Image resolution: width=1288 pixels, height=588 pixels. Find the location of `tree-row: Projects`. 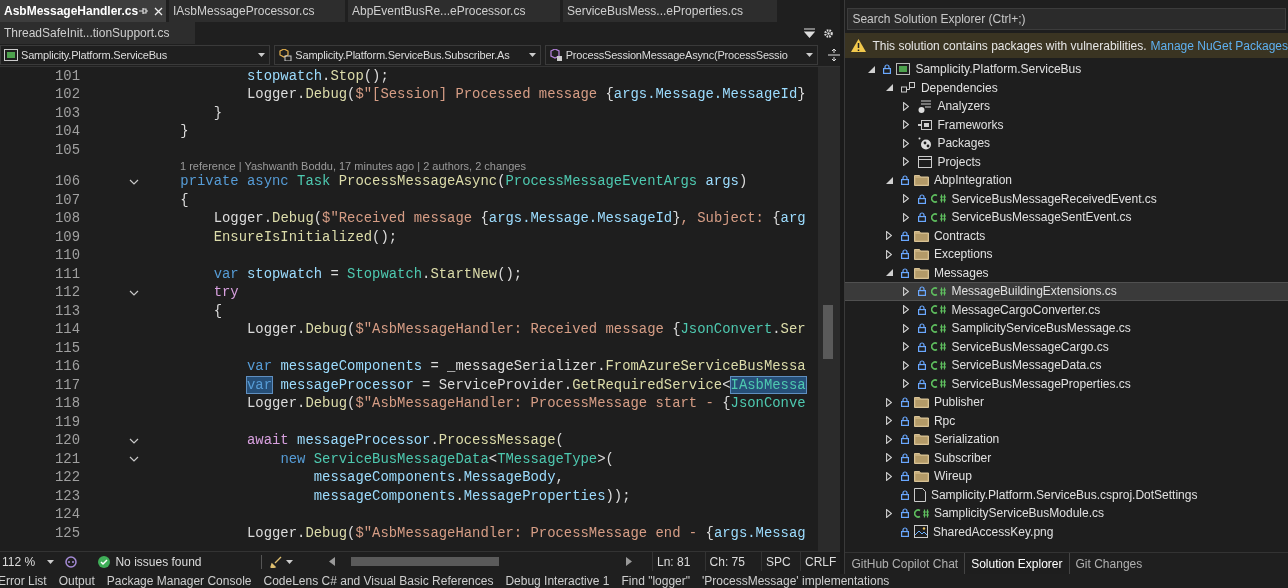

tree-row: Projects is located at coordinates (1066, 161).